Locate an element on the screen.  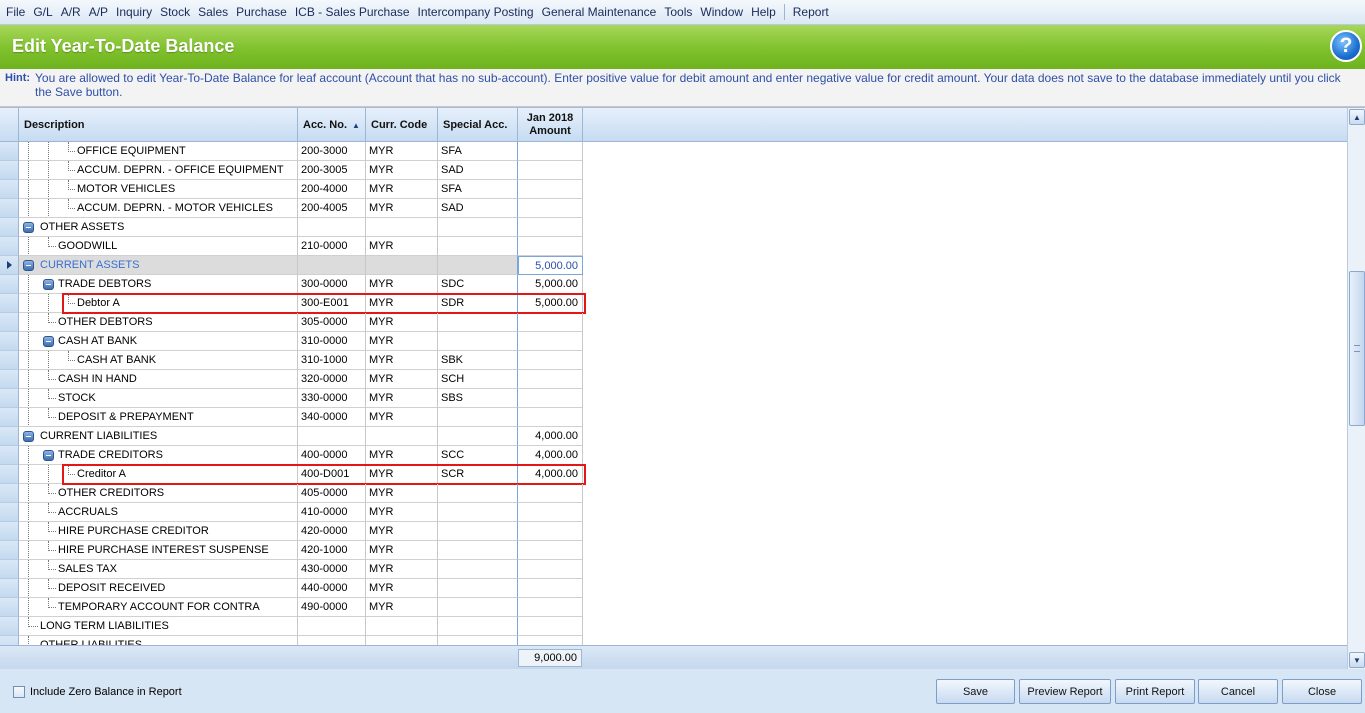
scroll-down-icon: ▼ is located at coordinates (1357, 660).